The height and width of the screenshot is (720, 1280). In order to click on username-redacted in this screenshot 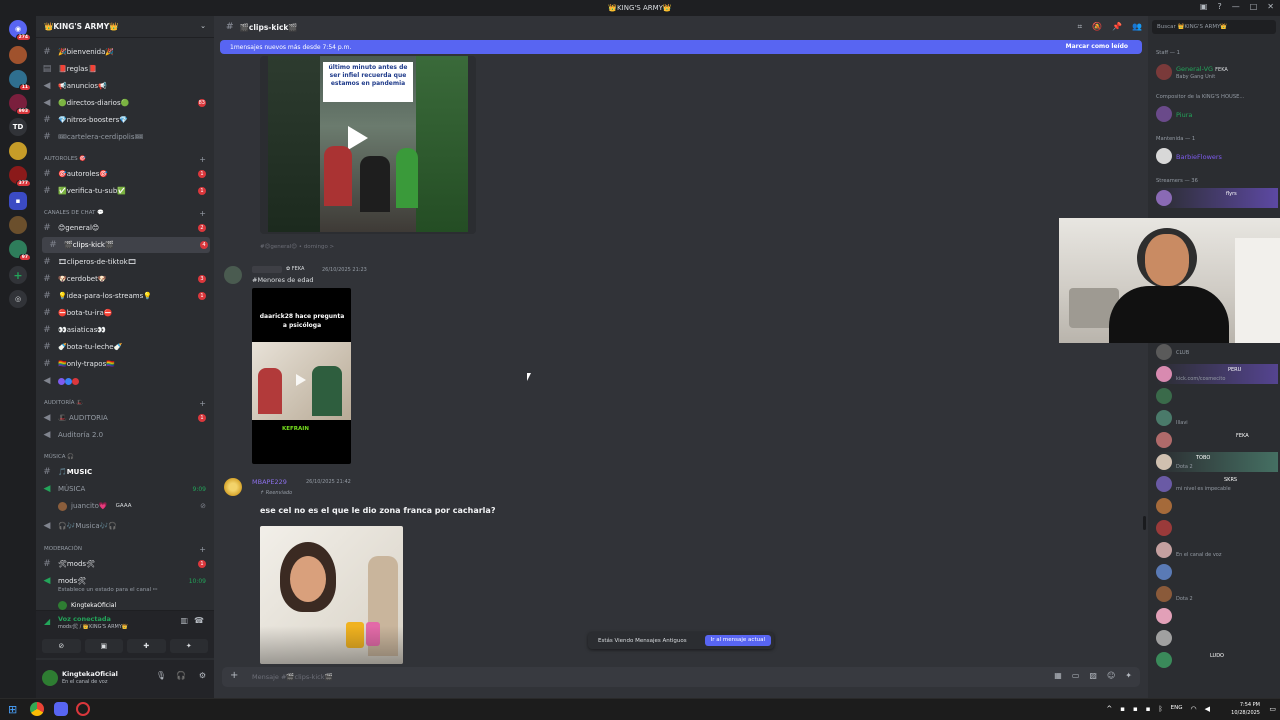, I will do `click(267, 269)`.